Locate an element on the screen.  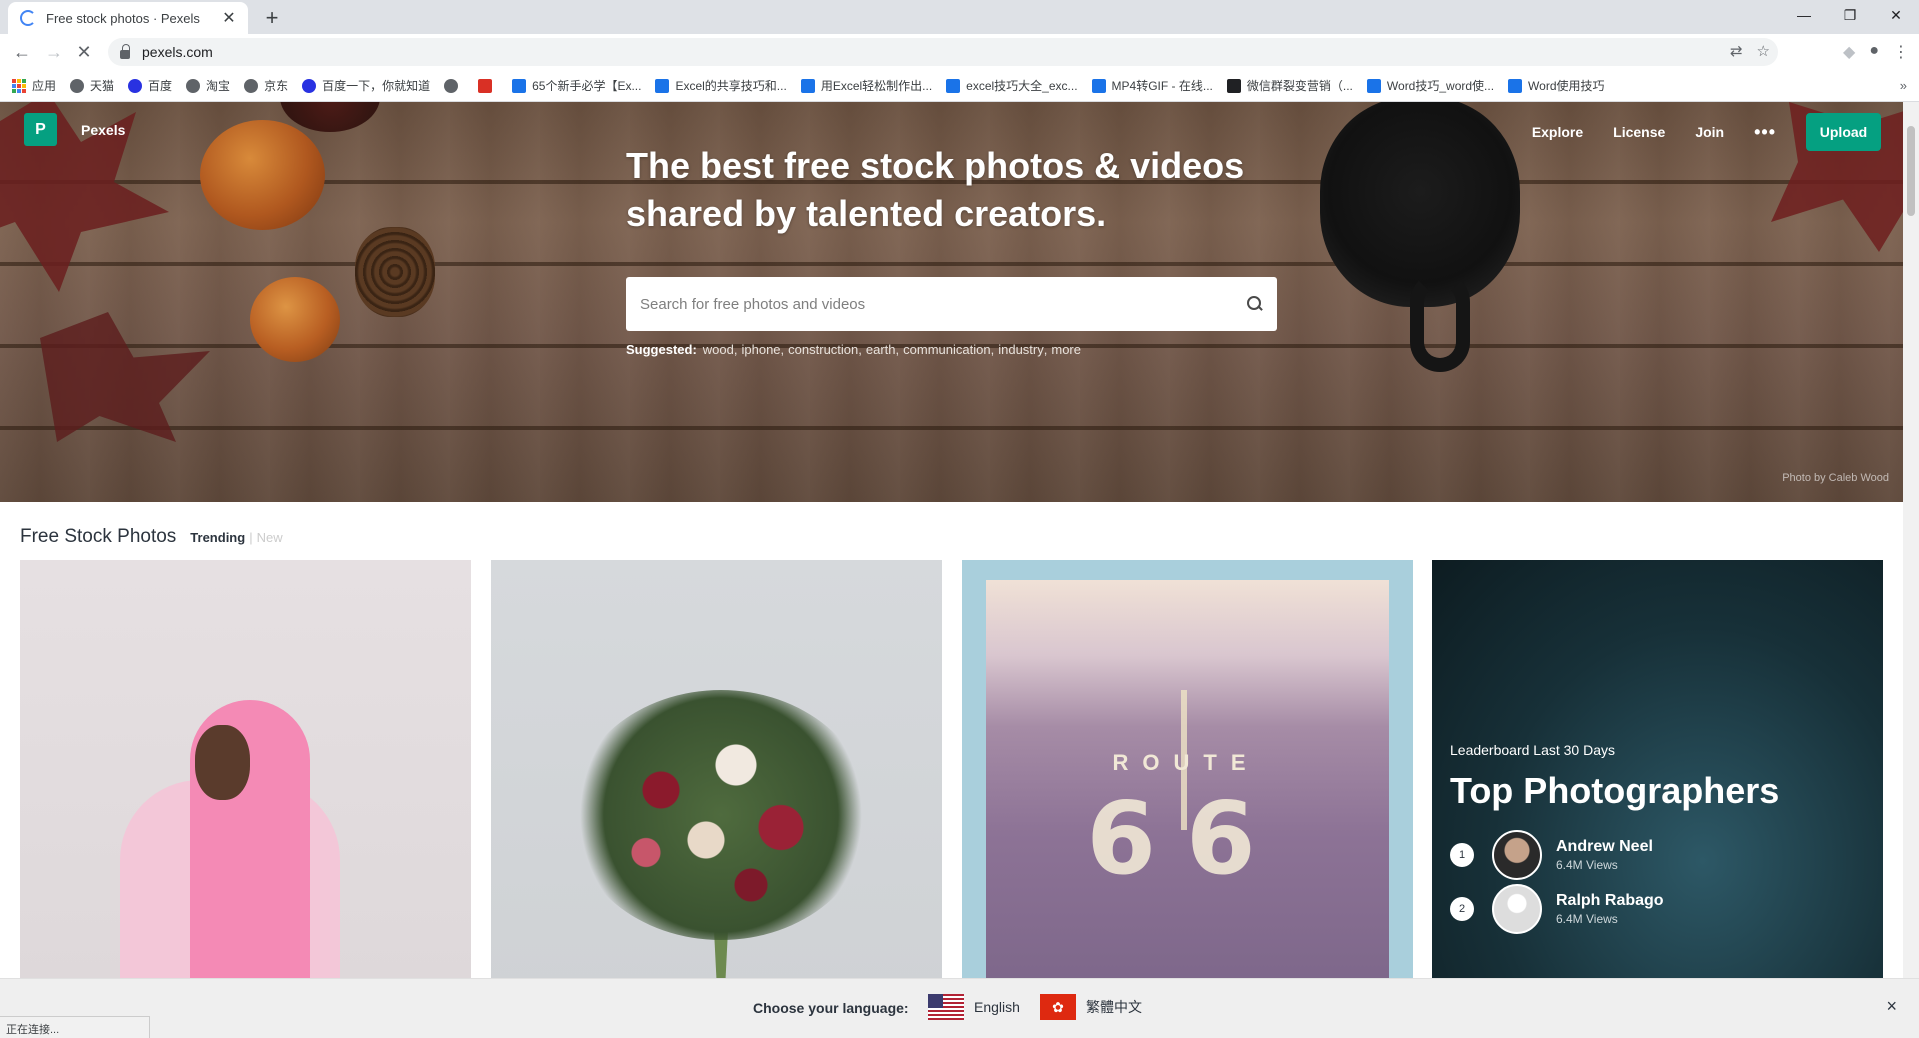
upload-button: Upload is located at coordinates (1843, 132).